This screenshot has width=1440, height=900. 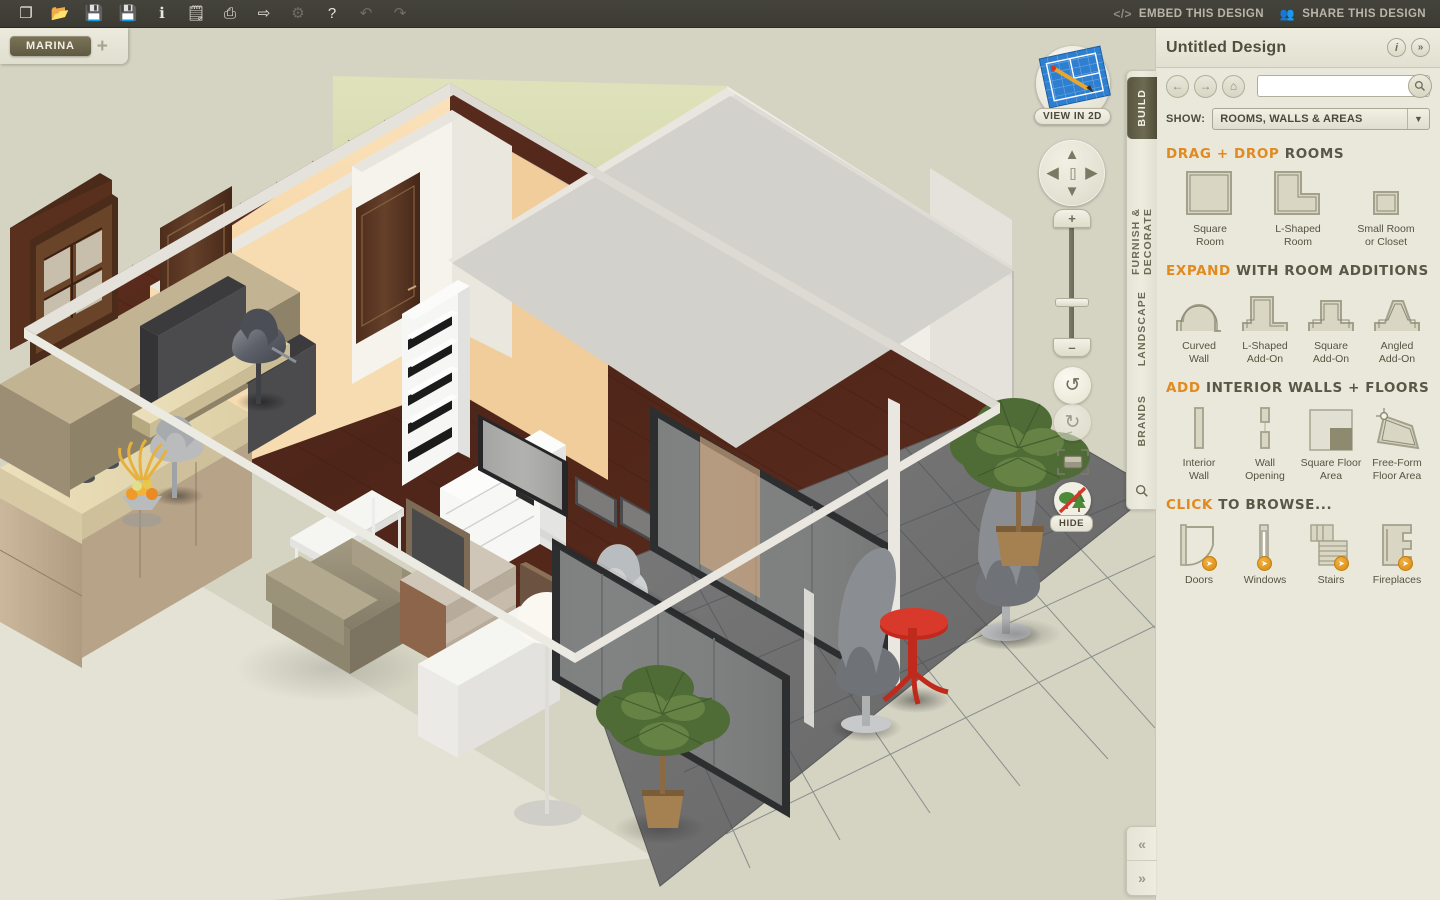 I want to click on ang-addon-glyph, so click(x=1397, y=315).